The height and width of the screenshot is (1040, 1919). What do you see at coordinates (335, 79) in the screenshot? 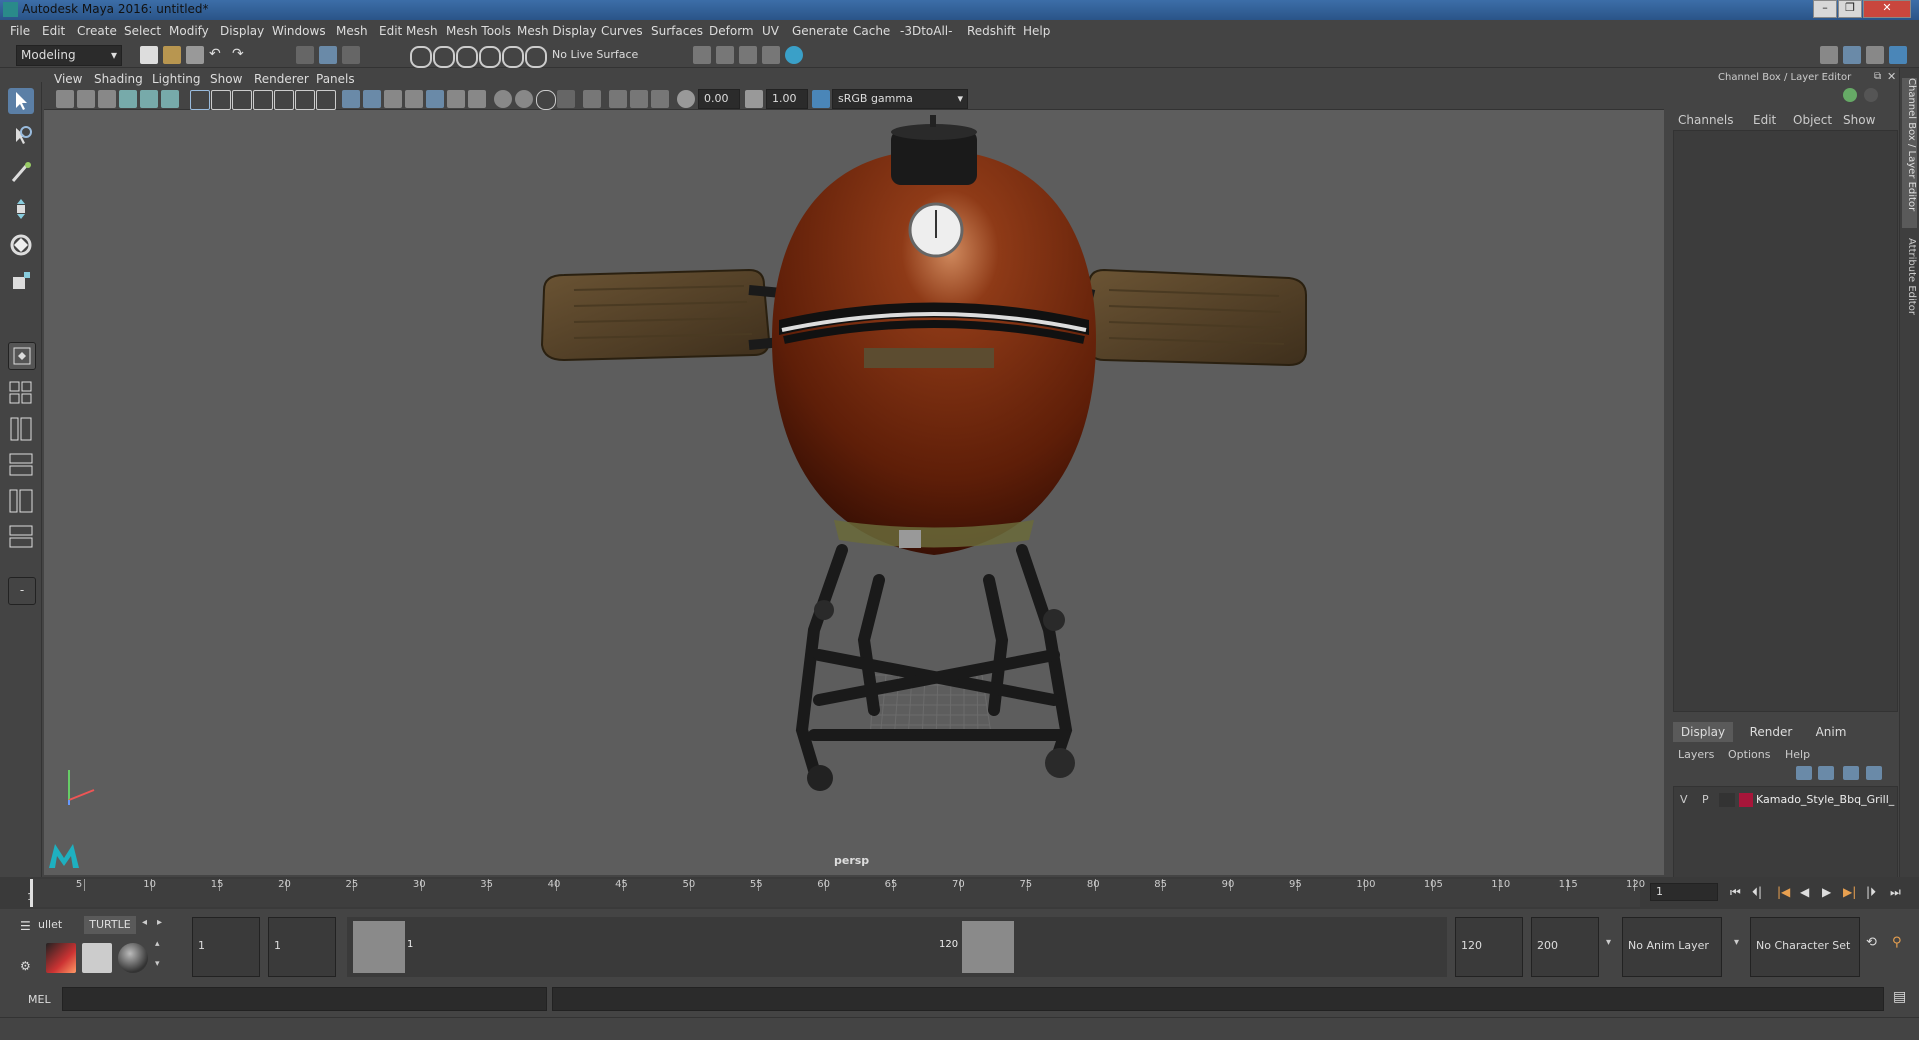
I see `vp-menu-panels: Panels` at bounding box center [335, 79].